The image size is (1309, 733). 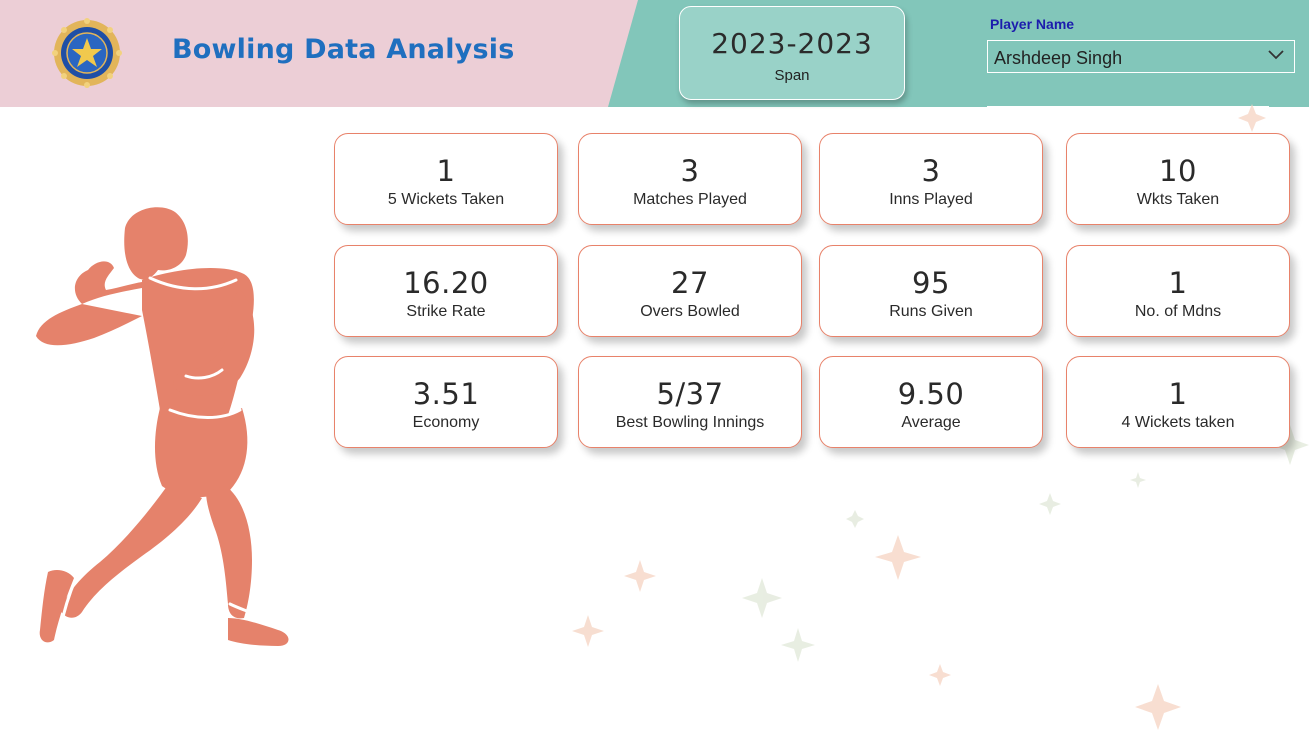 I want to click on kpi-card-average: 9.50 Average, so click(x=931, y=402).